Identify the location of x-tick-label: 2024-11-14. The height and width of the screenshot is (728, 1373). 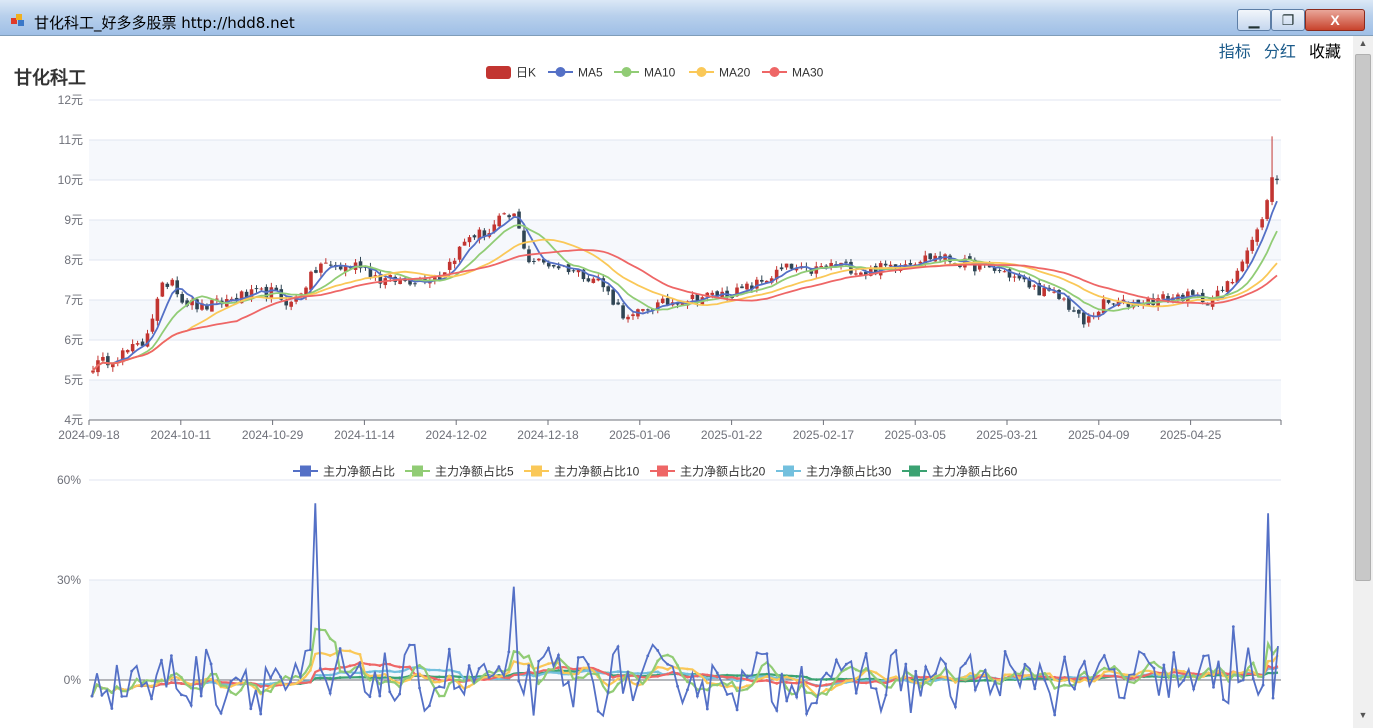
(364, 435).